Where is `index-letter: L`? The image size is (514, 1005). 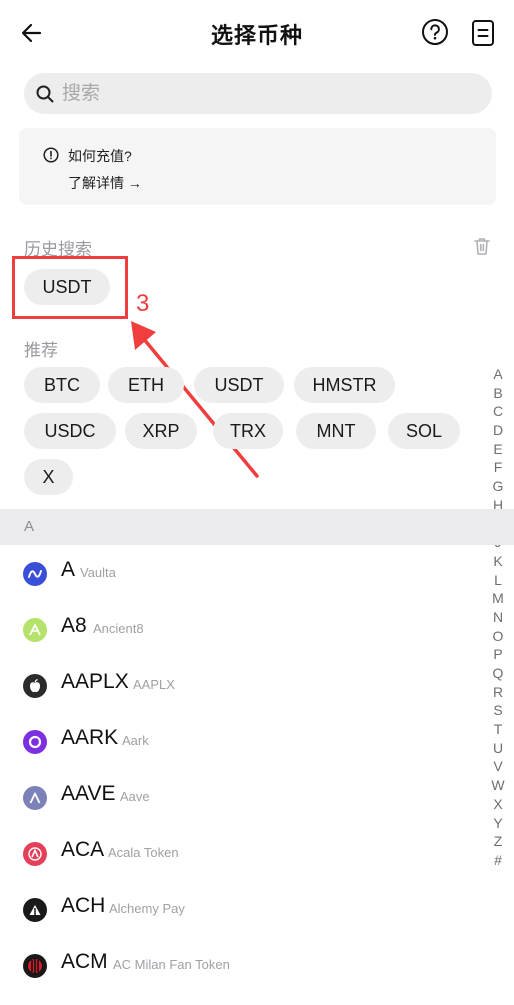
index-letter: L is located at coordinates (498, 580).